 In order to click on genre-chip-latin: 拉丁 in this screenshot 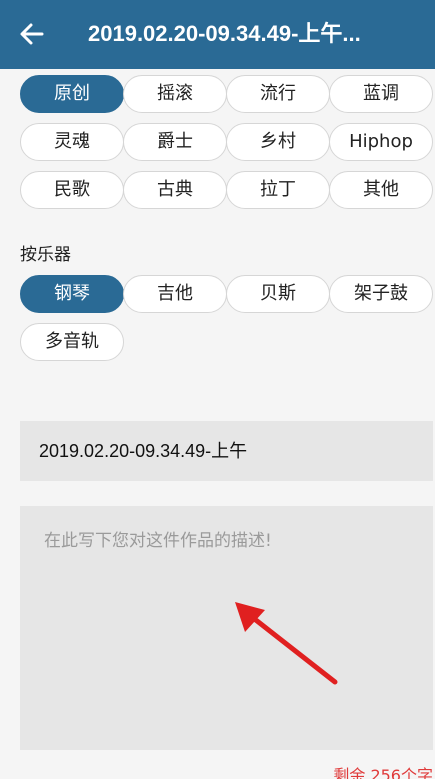, I will do `click(278, 190)`.